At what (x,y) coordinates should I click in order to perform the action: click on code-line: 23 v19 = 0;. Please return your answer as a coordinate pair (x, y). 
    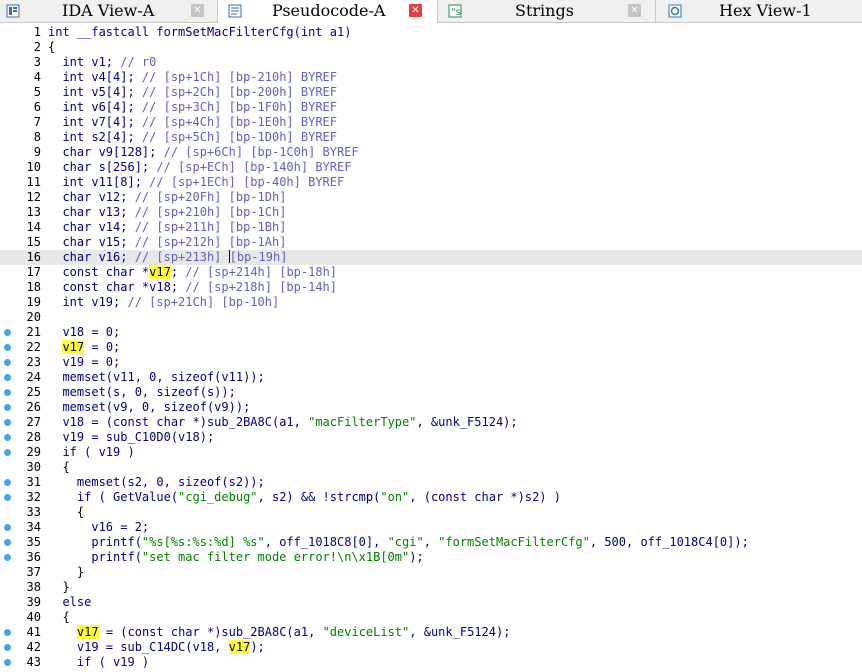
    Looking at the image, I should click on (431, 362).